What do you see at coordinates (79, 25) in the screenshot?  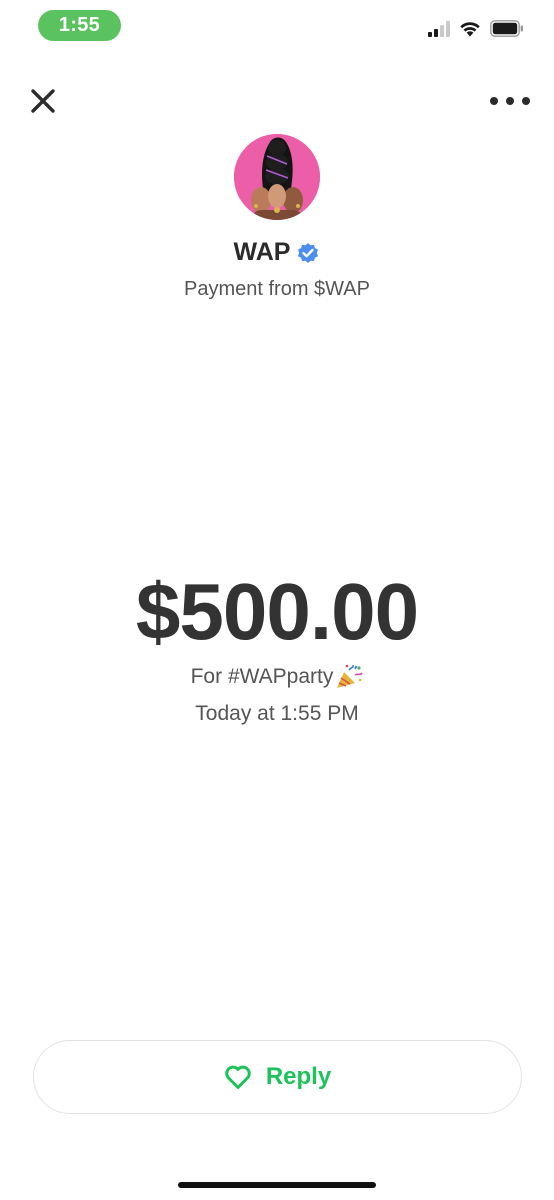 I see `status-time: 1:55` at bounding box center [79, 25].